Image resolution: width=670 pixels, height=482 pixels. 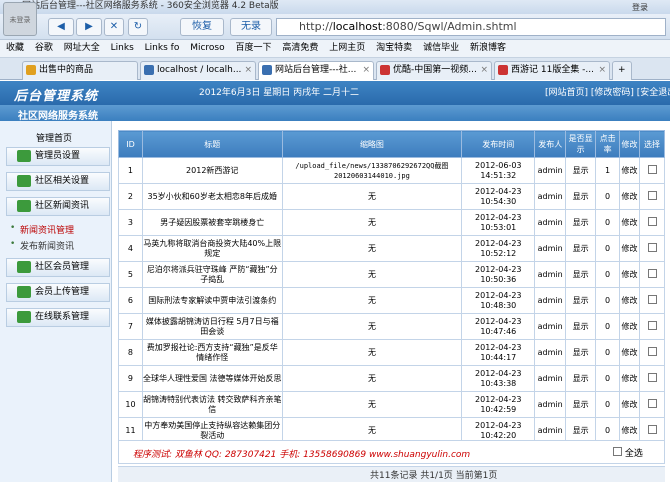 I want to click on browser-tab: localhost / localh... ×, so click(x=198, y=70).